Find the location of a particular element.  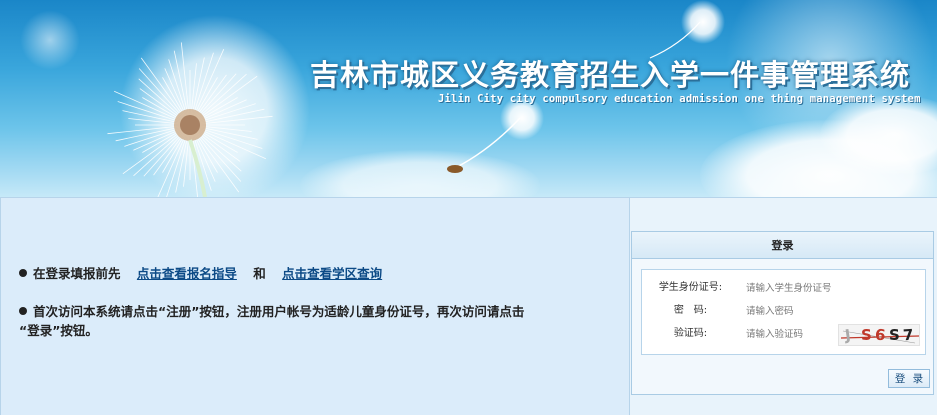

notice-guide-line: 在登录填报前先 点击查看报名指导 和 点击查看学区查询 is located at coordinates (200, 274).